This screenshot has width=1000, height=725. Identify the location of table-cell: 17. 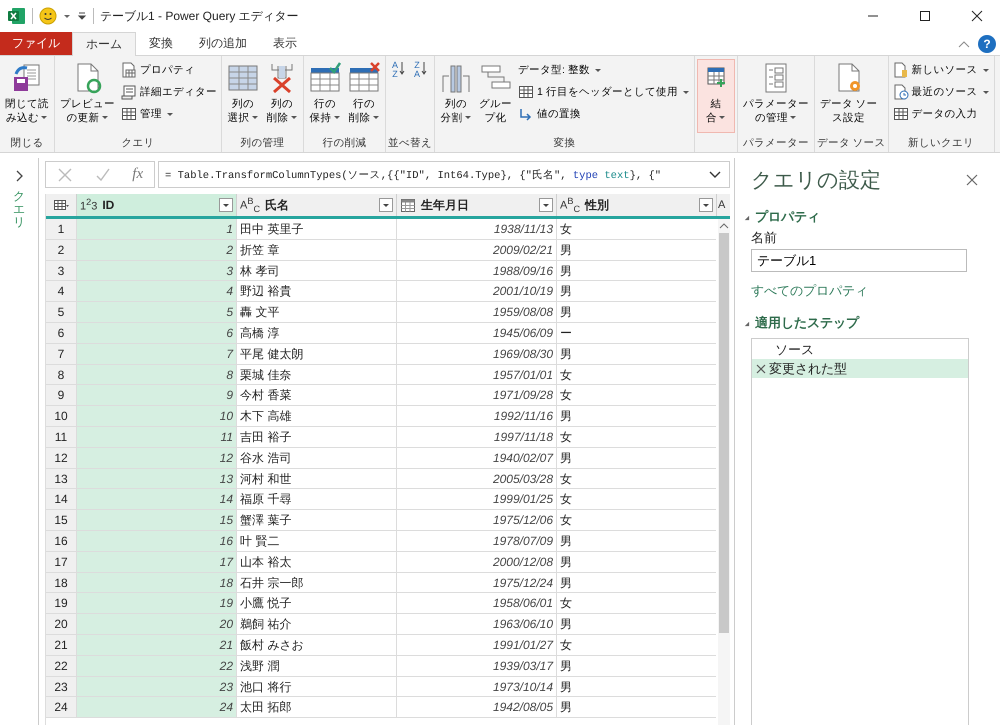
(156, 562).